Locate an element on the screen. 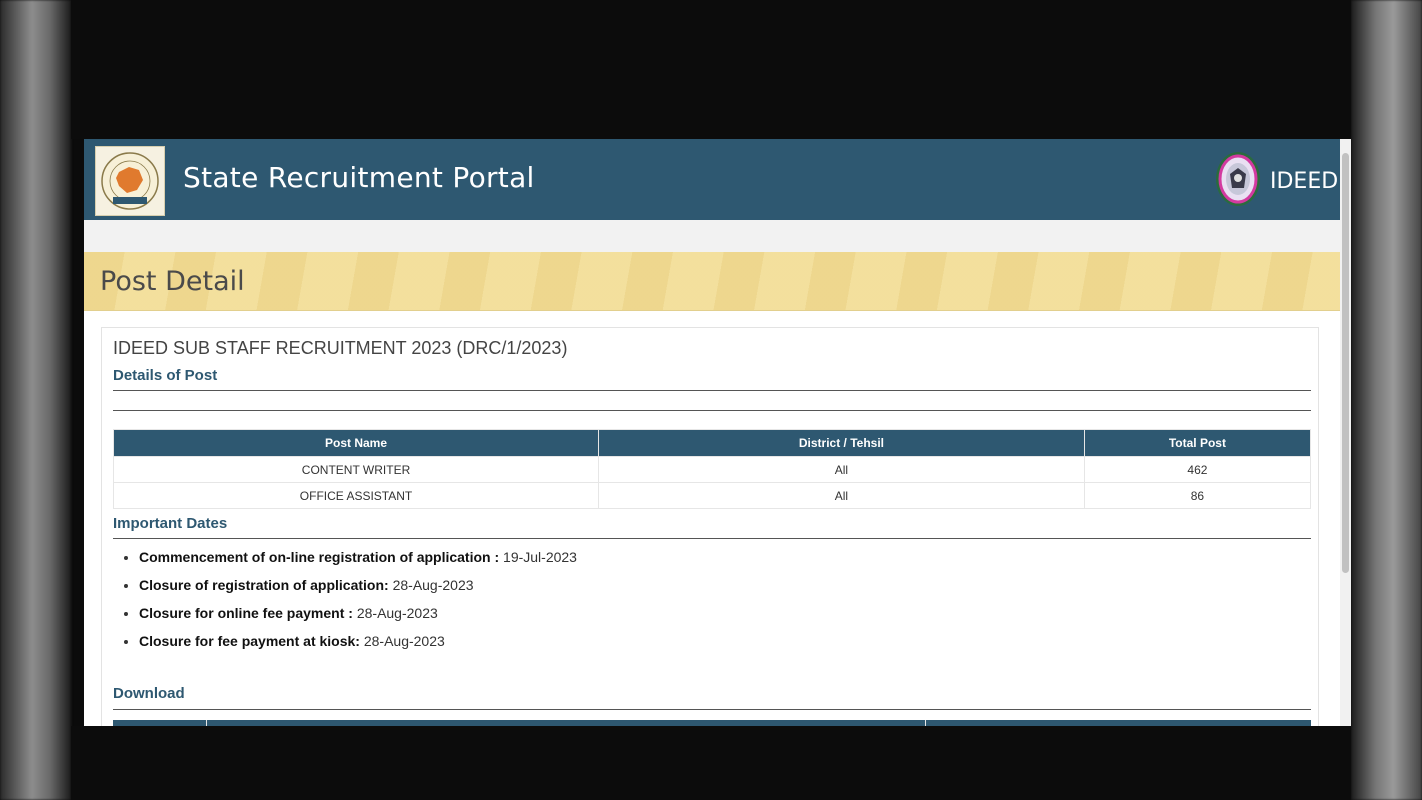  column-header: District / Tehsil is located at coordinates (841, 443).